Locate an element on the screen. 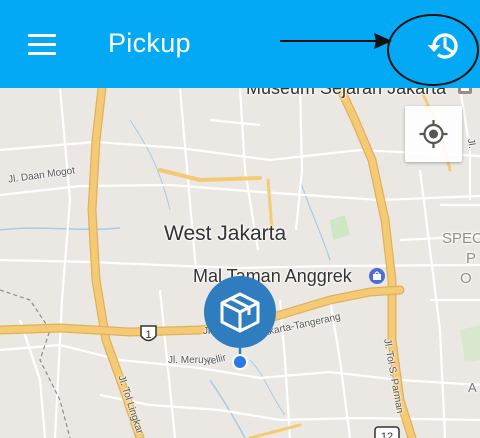 This screenshot has height=438, width=480. pickup-location-marker is located at coordinates (240, 323).